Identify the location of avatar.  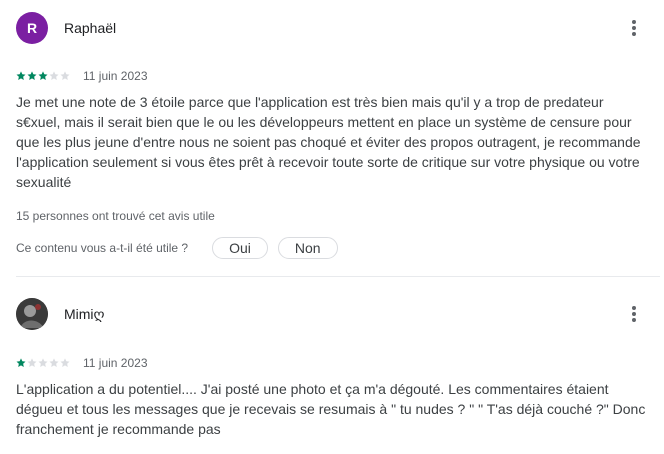
(32, 314).